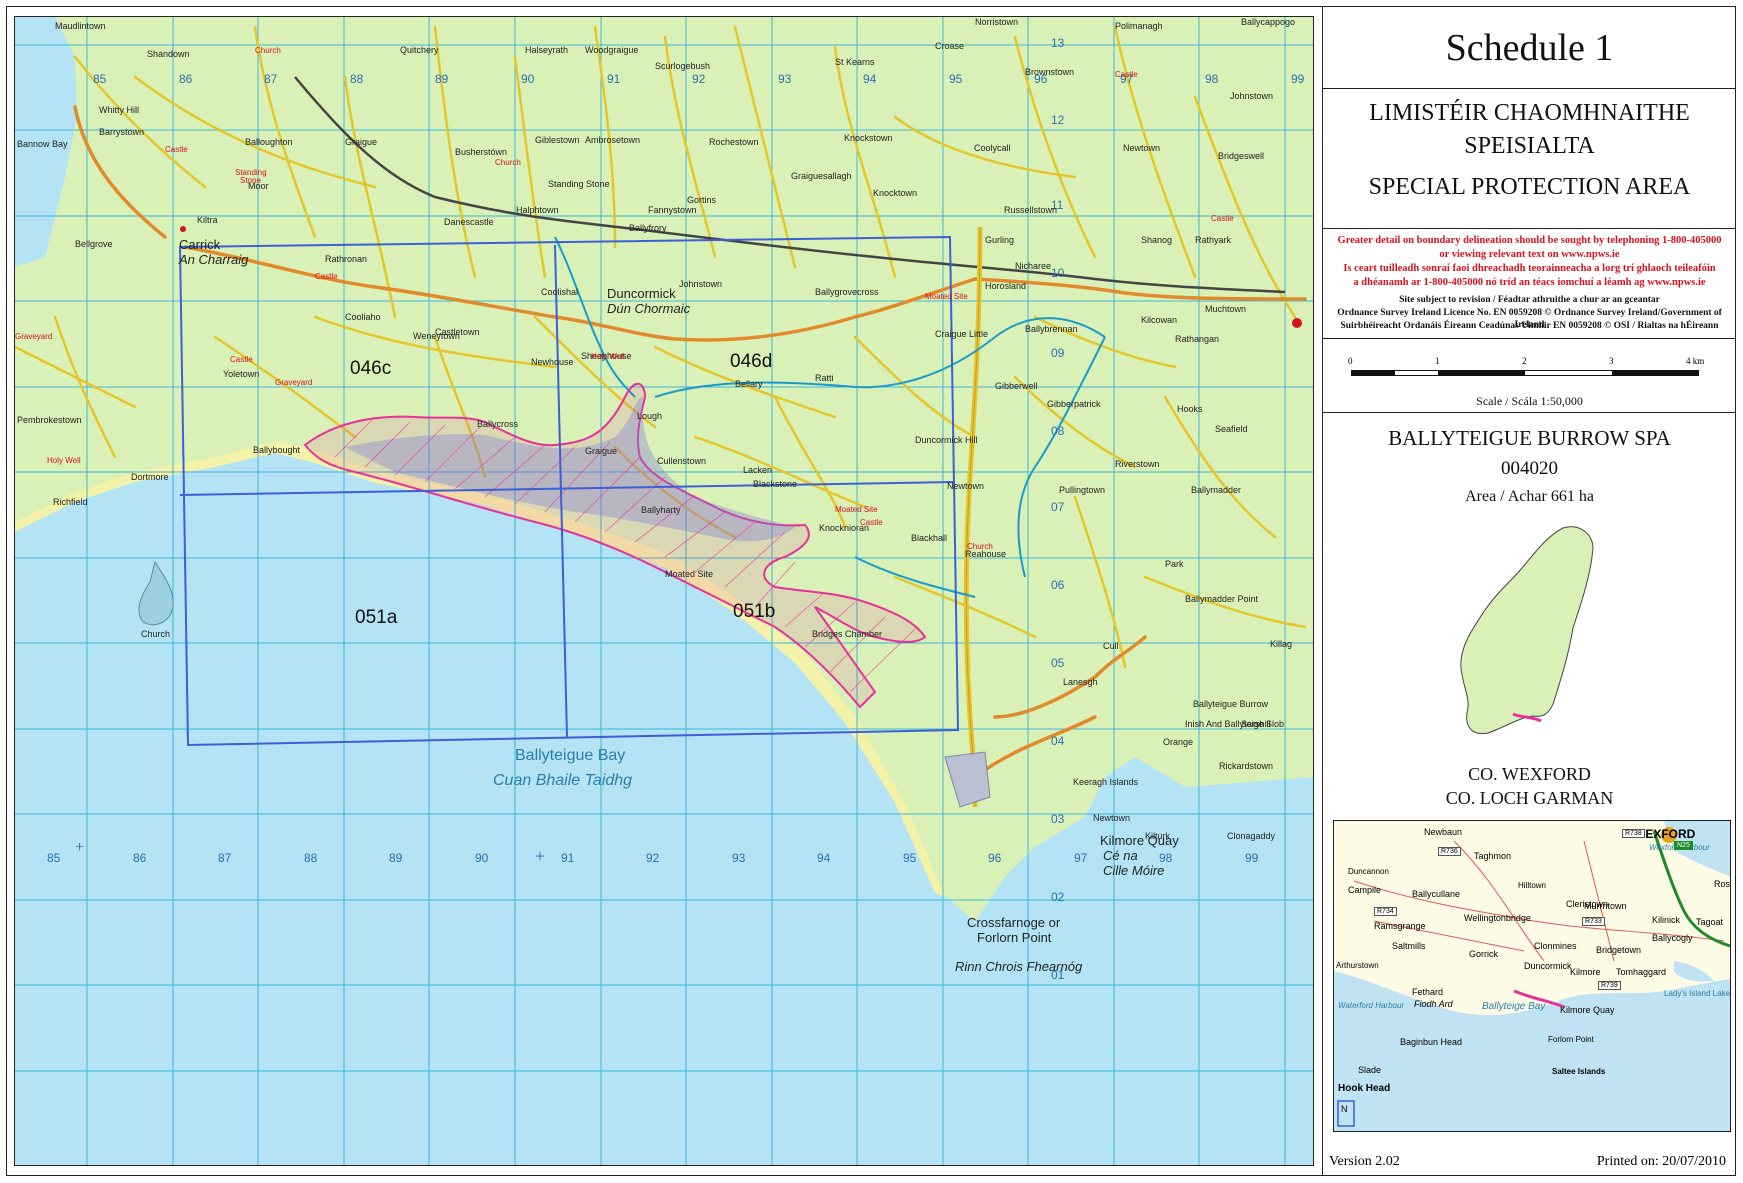 The width and height of the screenshot is (1743, 1183). Describe the element at coordinates (436, 336) in the screenshot. I see `svg-text: Weneytown` at that location.